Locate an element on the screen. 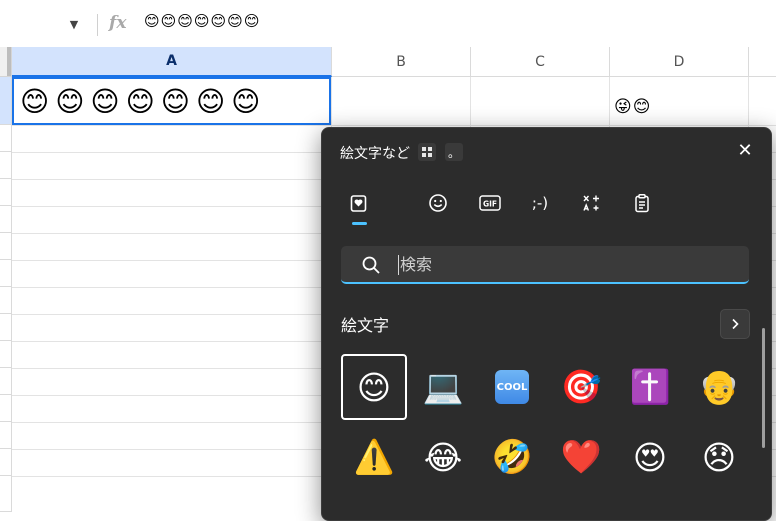 The width and height of the screenshot is (776, 521). column-header-c: C is located at coordinates (540, 62).